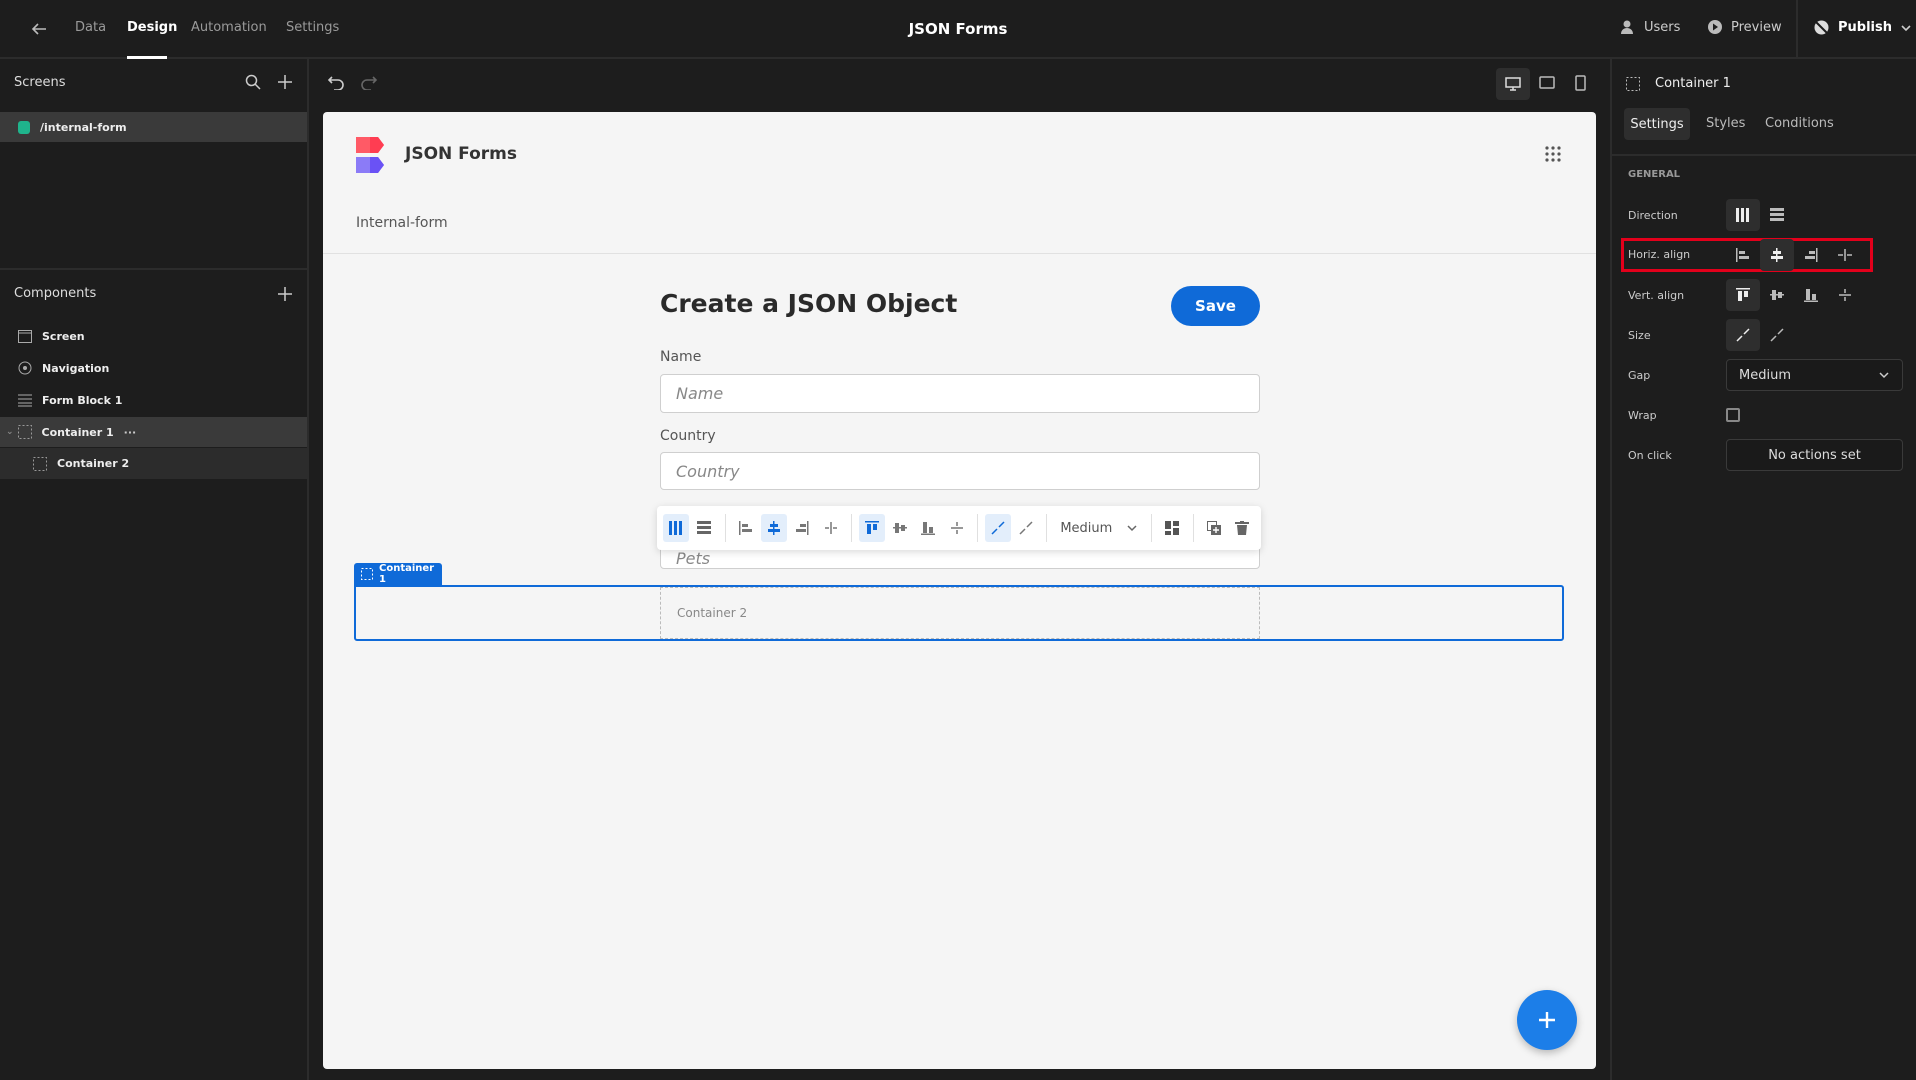 This screenshot has width=1916, height=1080. I want to click on panel-title: Container 1, so click(1693, 83).